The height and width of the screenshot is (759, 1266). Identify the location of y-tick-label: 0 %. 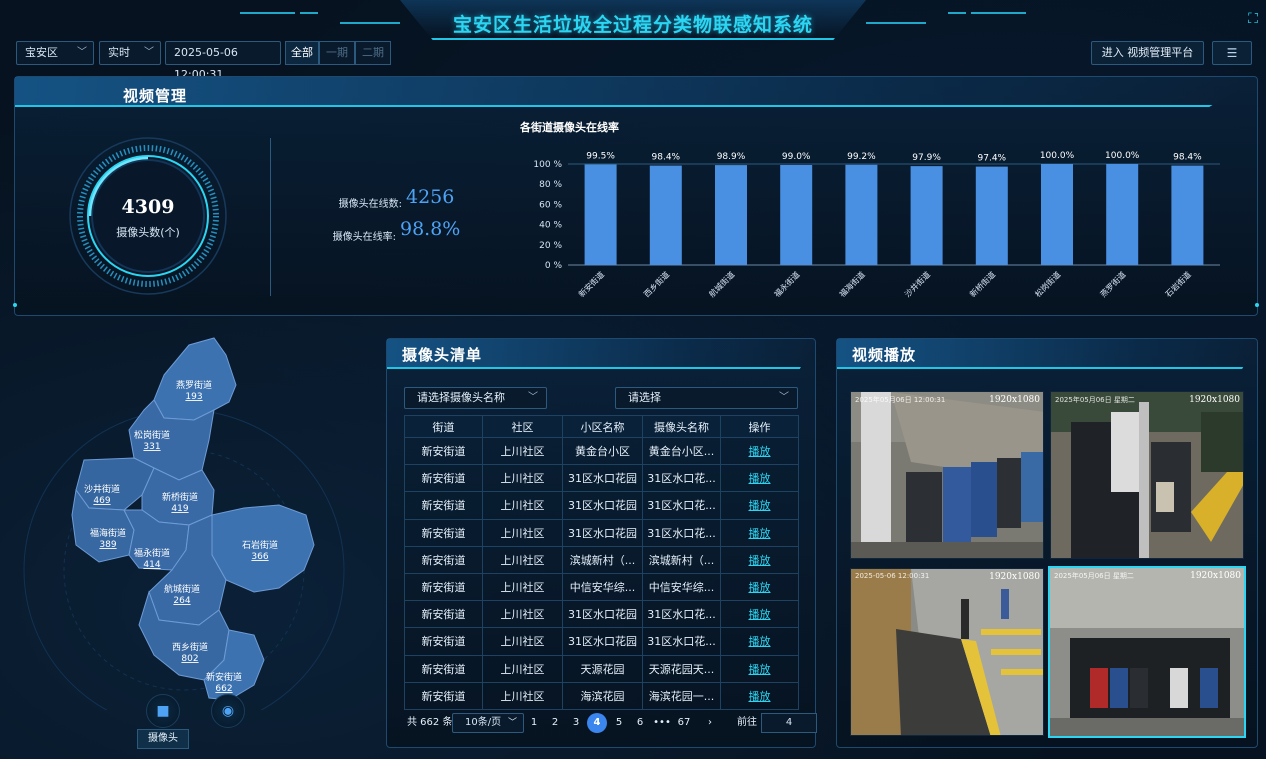
(554, 266).